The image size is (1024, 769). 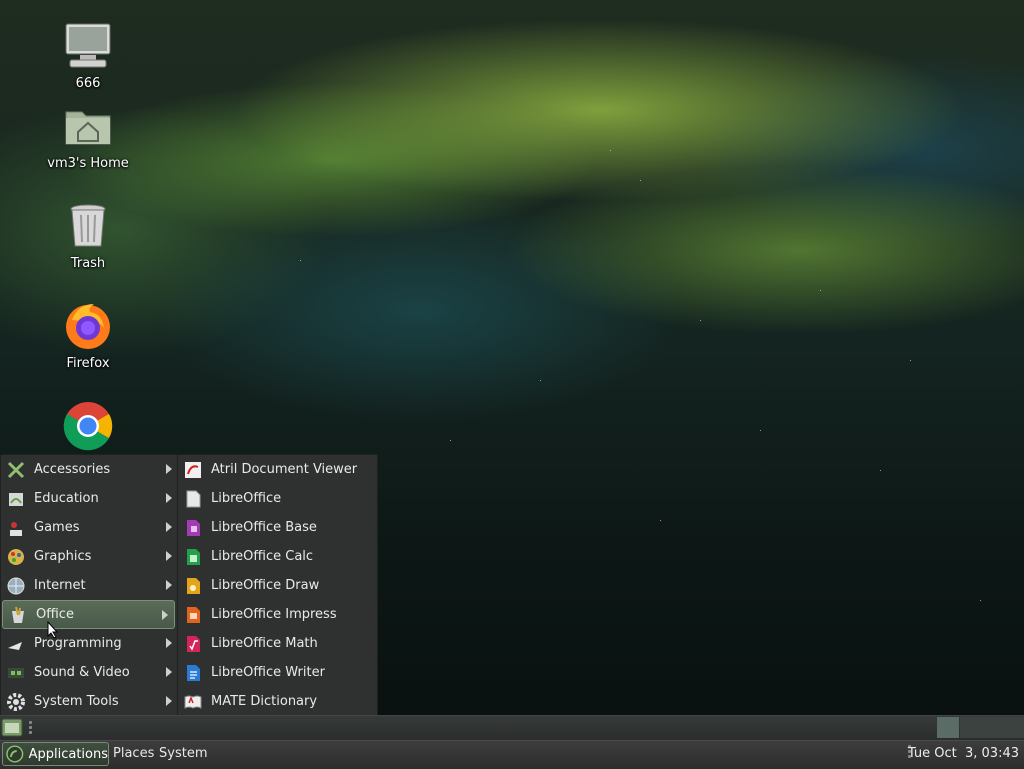 I want to click on menu-item-libreoffice-impress: LibreOffice Impress, so click(x=277, y=614).